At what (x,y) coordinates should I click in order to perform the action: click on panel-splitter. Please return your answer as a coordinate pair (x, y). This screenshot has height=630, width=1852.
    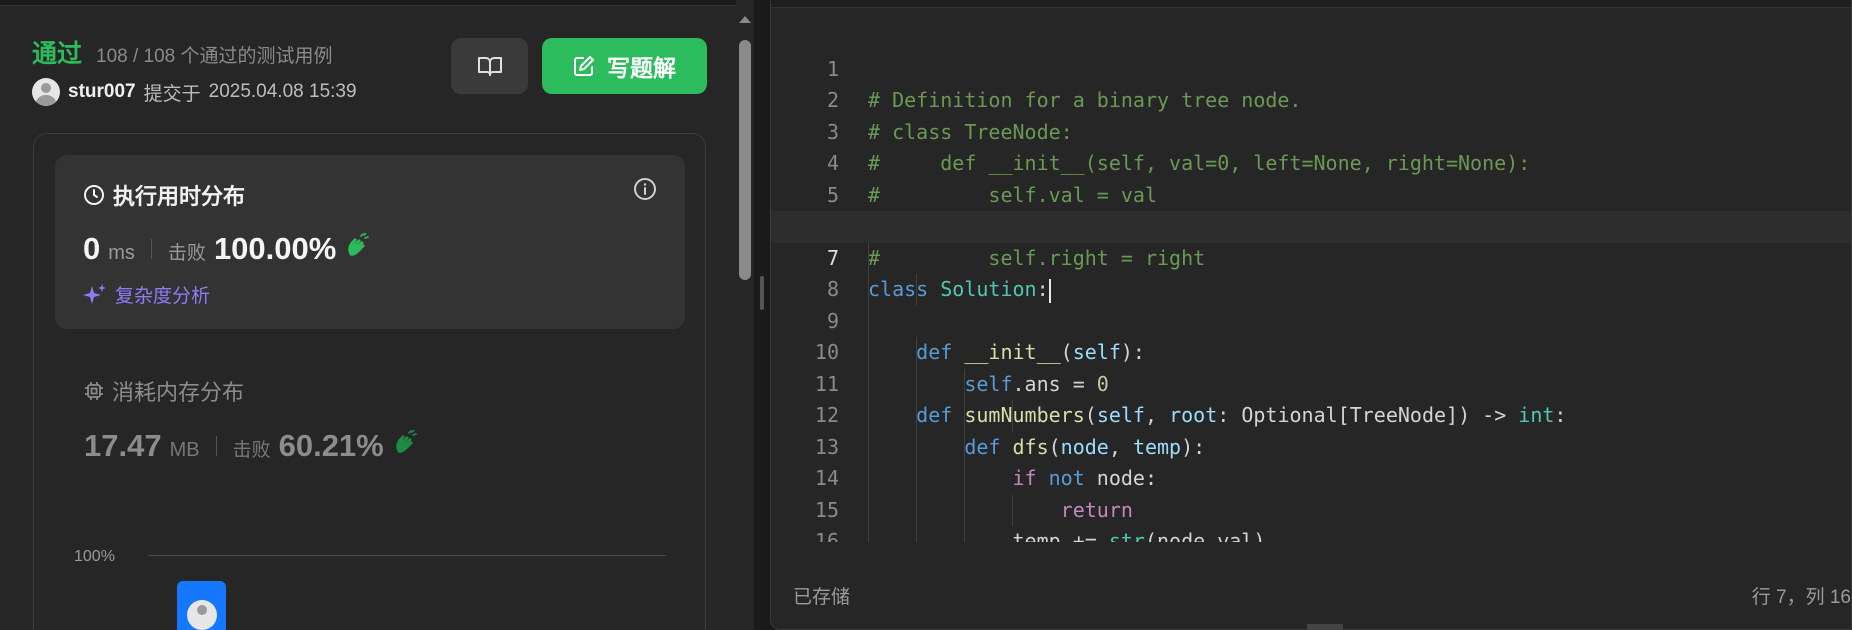
    Looking at the image, I should click on (762, 315).